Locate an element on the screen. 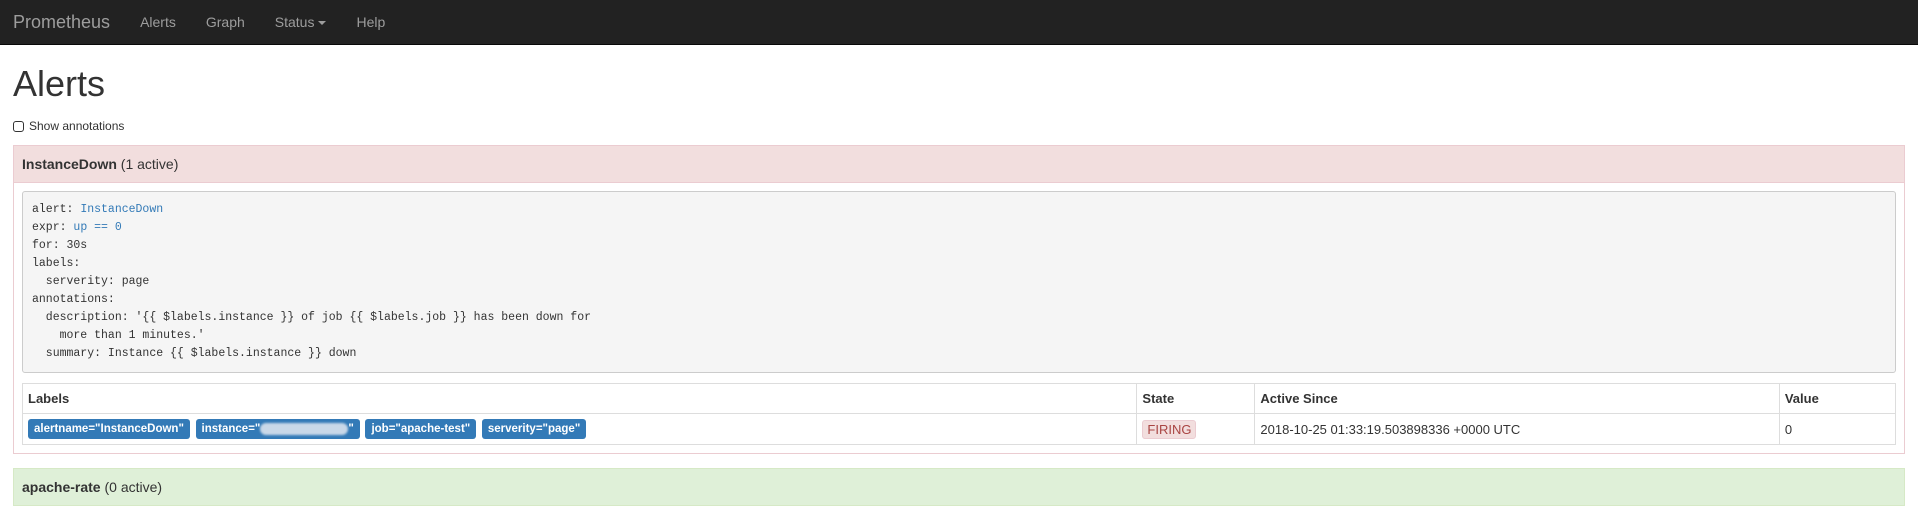 Image resolution: width=1918 pixels, height=523 pixels. active-since-cell: 2018-10-25 01:33:19.503898336 +0000 UTC is located at coordinates (1517, 429).